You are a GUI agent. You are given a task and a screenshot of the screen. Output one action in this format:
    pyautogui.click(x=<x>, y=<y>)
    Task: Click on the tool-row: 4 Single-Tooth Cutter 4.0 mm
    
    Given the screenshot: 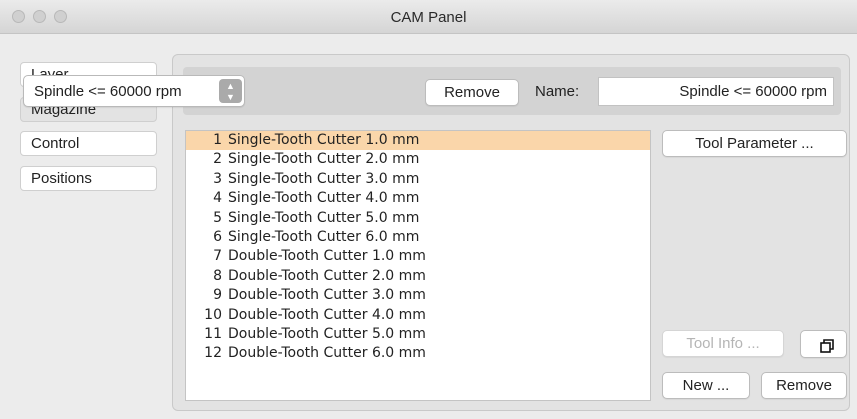 What is the action you would take?
    pyautogui.click(x=418, y=198)
    